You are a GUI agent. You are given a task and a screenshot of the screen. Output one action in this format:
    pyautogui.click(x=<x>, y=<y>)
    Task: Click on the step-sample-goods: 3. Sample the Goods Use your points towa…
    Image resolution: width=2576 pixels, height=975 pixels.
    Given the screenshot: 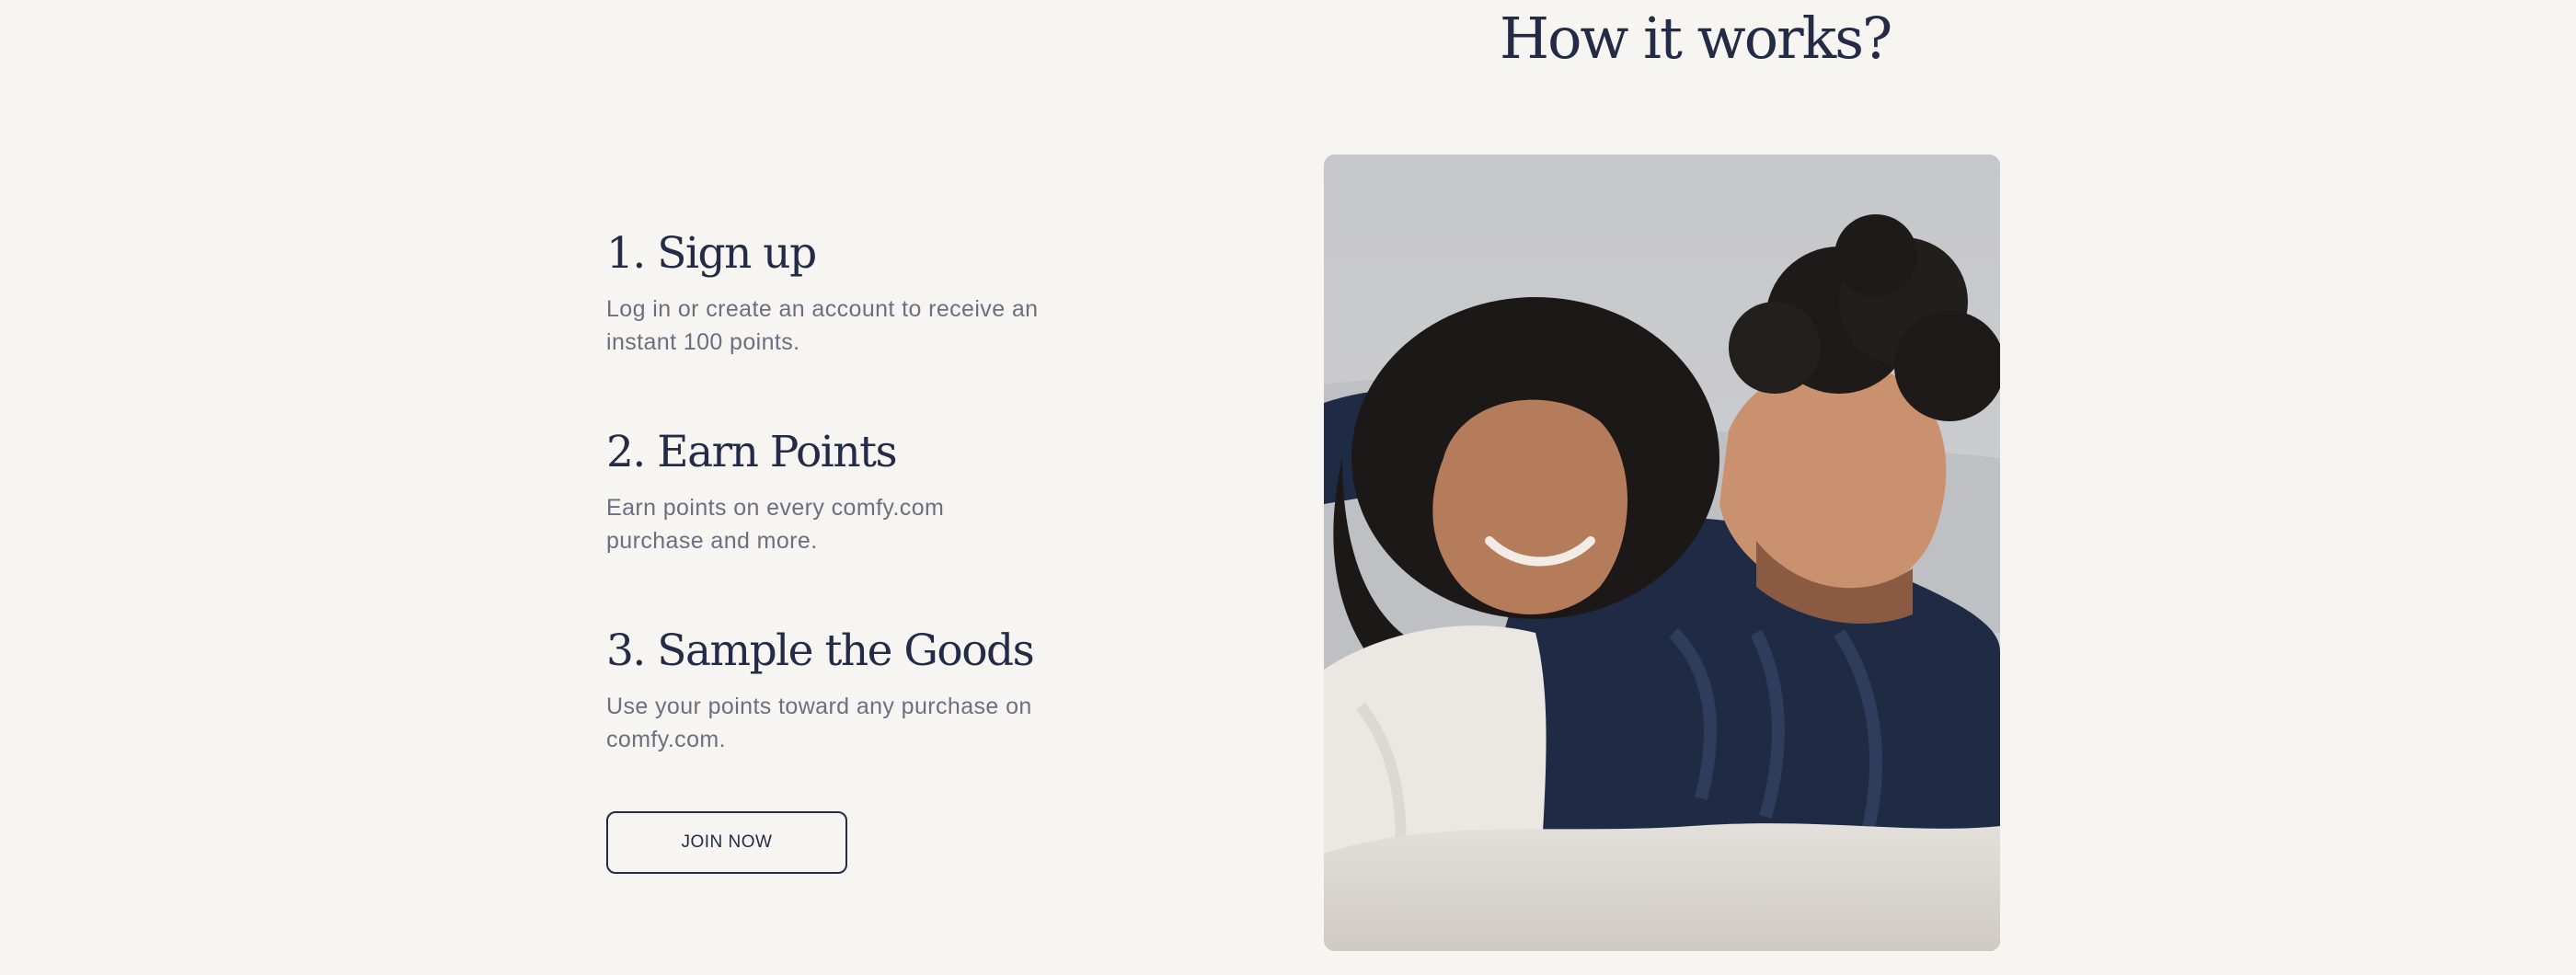 What is the action you would take?
    pyautogui.click(x=827, y=689)
    